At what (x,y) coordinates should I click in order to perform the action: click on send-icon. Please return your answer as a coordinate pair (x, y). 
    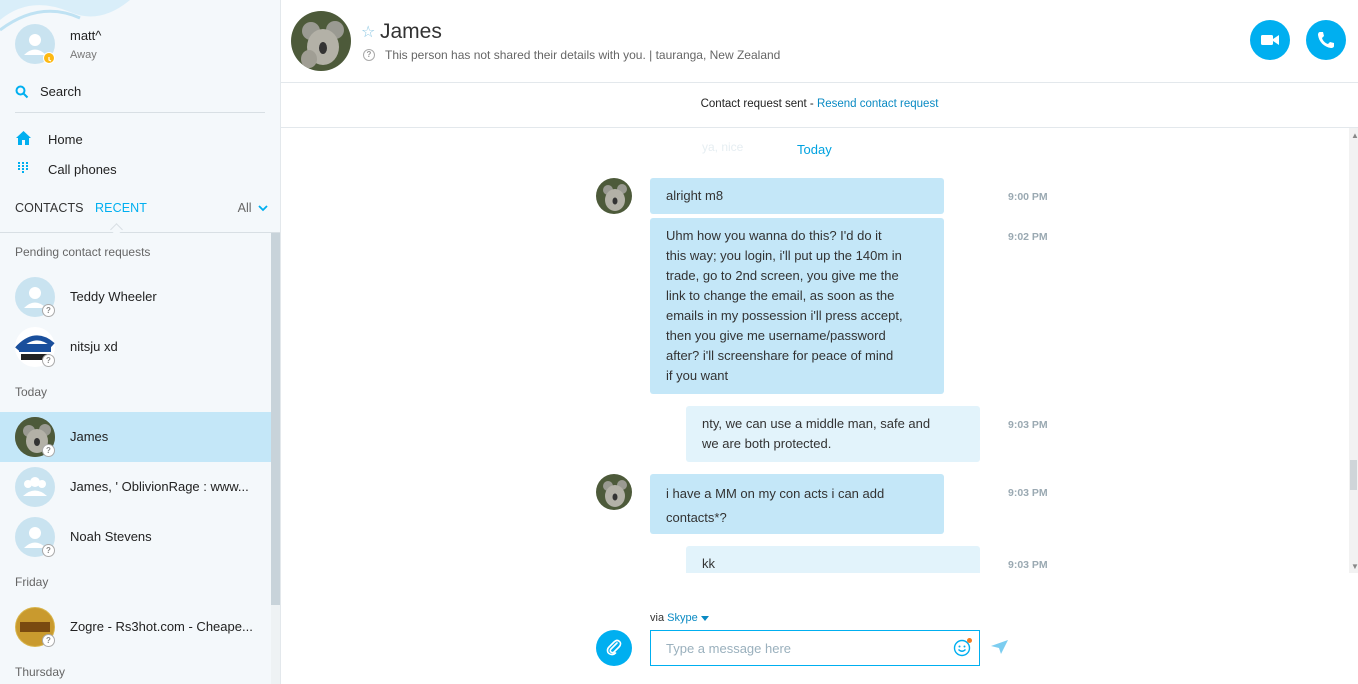
    Looking at the image, I should click on (999, 647).